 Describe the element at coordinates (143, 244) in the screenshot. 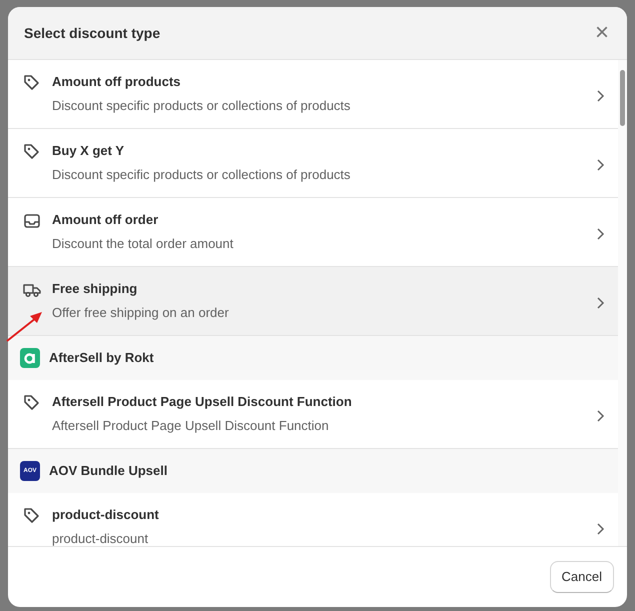

I see `option-description: Discount the total order amount` at that location.